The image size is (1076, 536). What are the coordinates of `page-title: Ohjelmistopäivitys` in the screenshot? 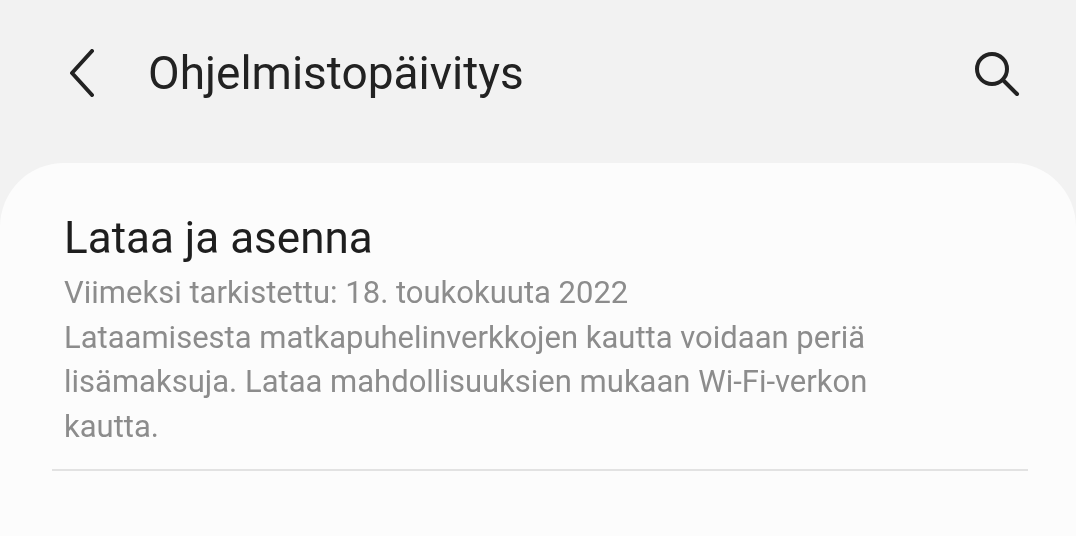 It's located at (336, 72).